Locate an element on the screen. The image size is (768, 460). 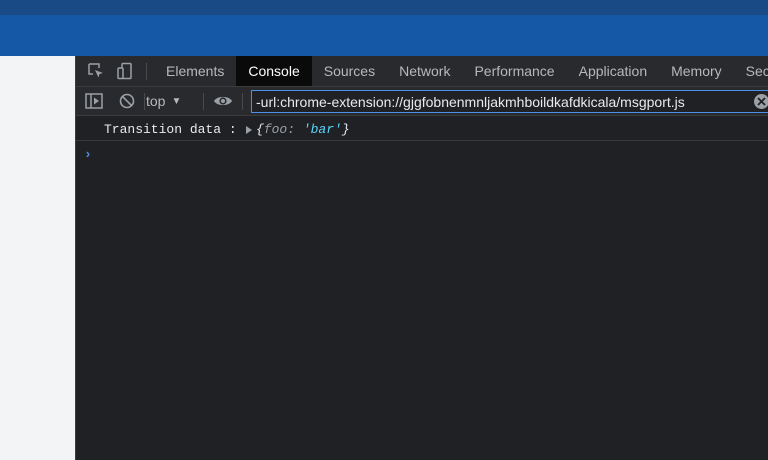
clear-filter-icon is located at coordinates (761, 101).